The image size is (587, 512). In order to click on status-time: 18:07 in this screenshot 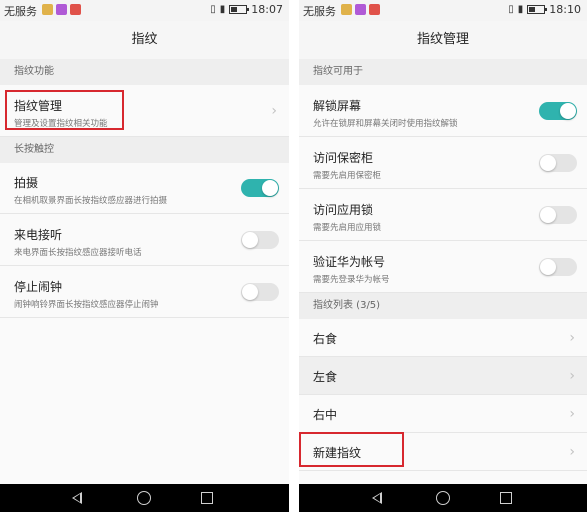, I will do `click(267, 9)`.